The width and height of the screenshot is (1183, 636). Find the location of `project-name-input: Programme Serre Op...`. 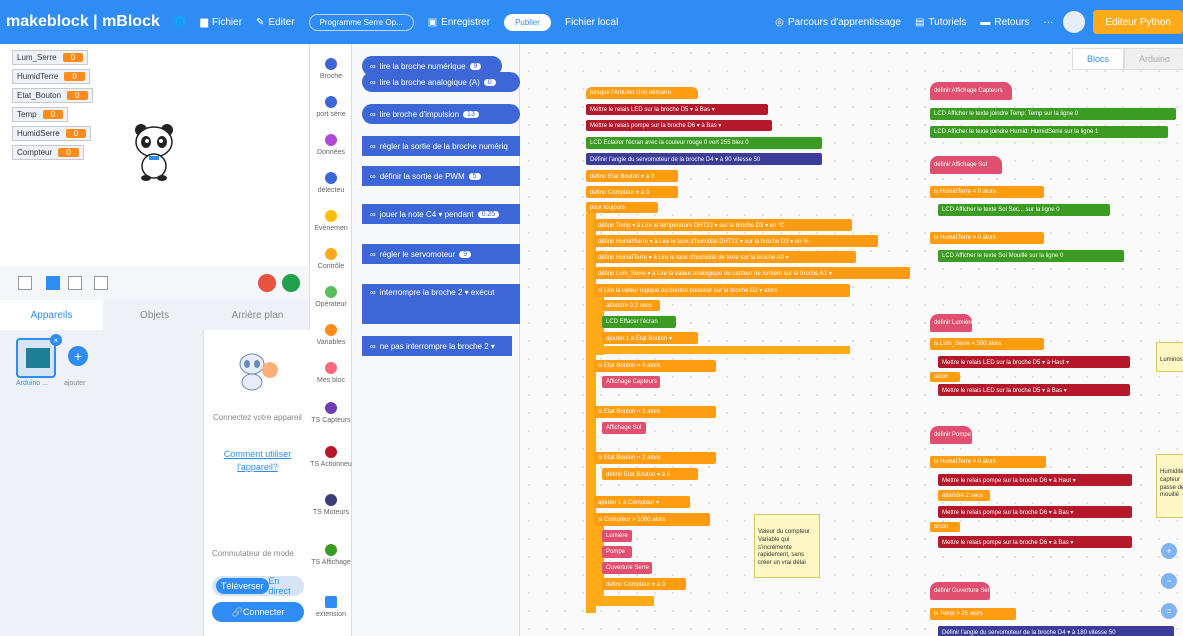

project-name-input: Programme Serre Op... is located at coordinates (361, 22).